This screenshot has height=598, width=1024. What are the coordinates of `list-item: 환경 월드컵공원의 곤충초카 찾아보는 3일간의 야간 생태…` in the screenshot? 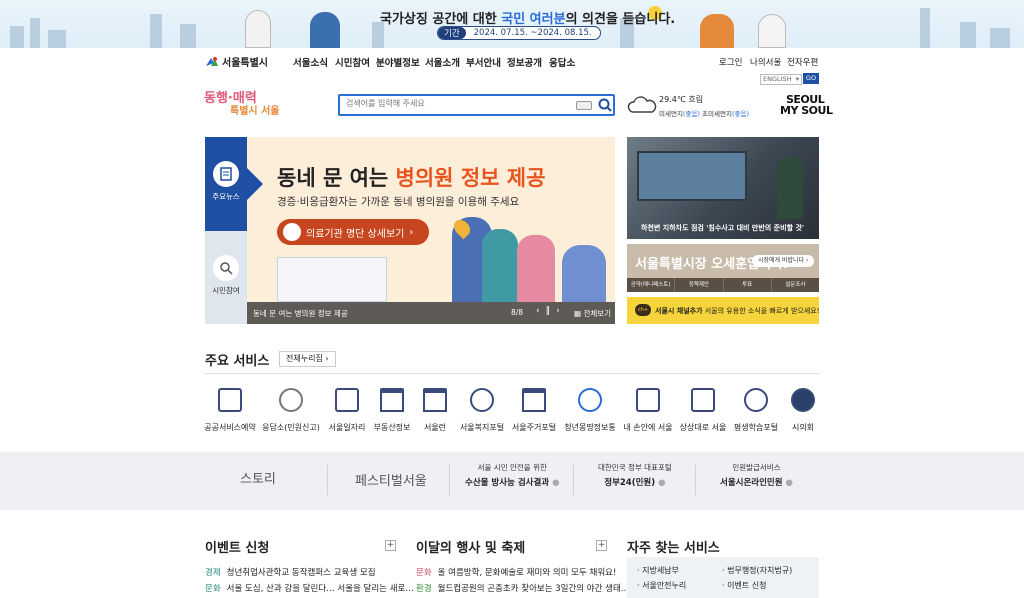 It's located at (522, 588).